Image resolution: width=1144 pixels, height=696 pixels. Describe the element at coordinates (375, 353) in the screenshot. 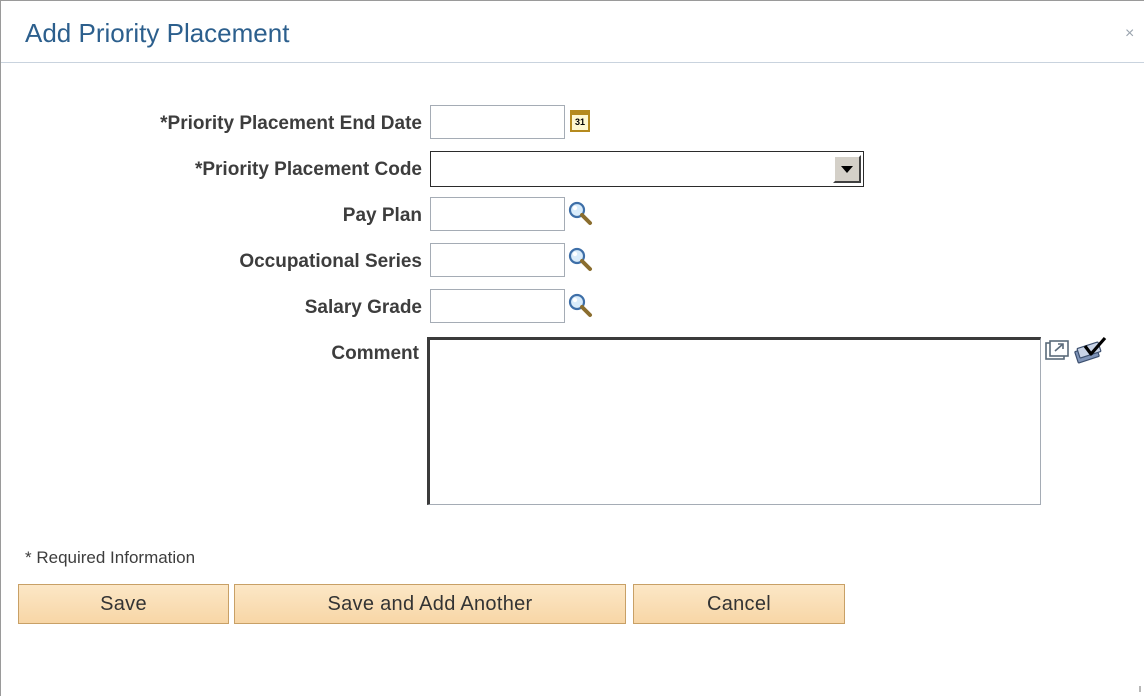

I see `comment-label: Comment` at that location.